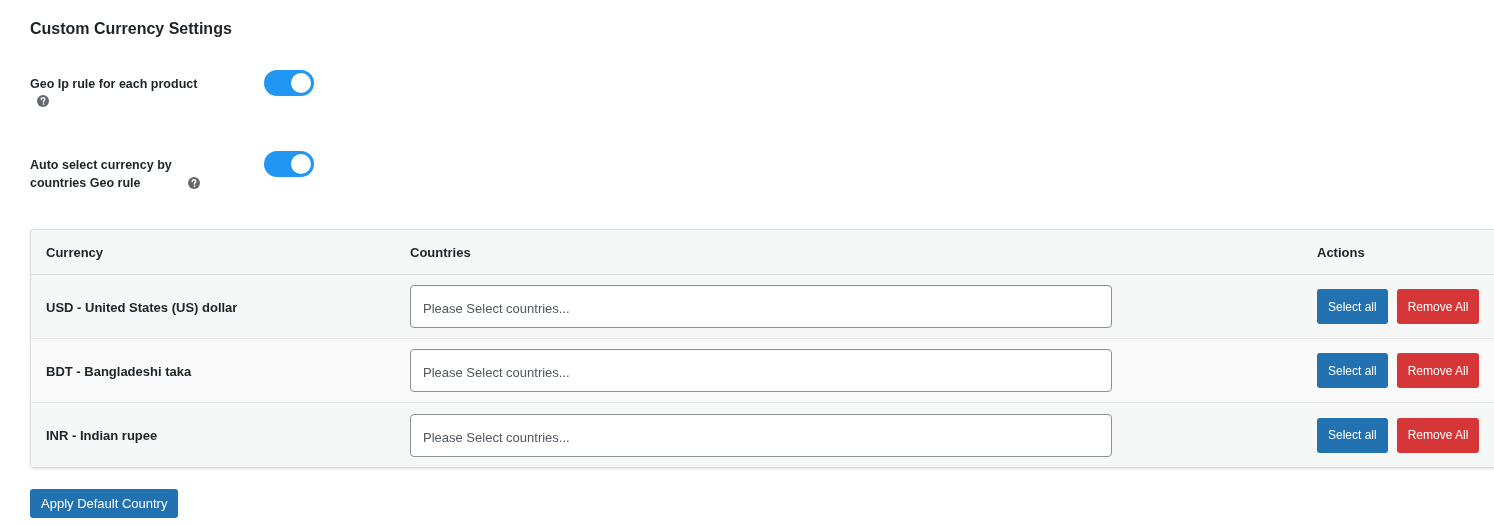 The height and width of the screenshot is (525, 1494). I want to click on section-title: Custom Currency Settings, so click(131, 29).